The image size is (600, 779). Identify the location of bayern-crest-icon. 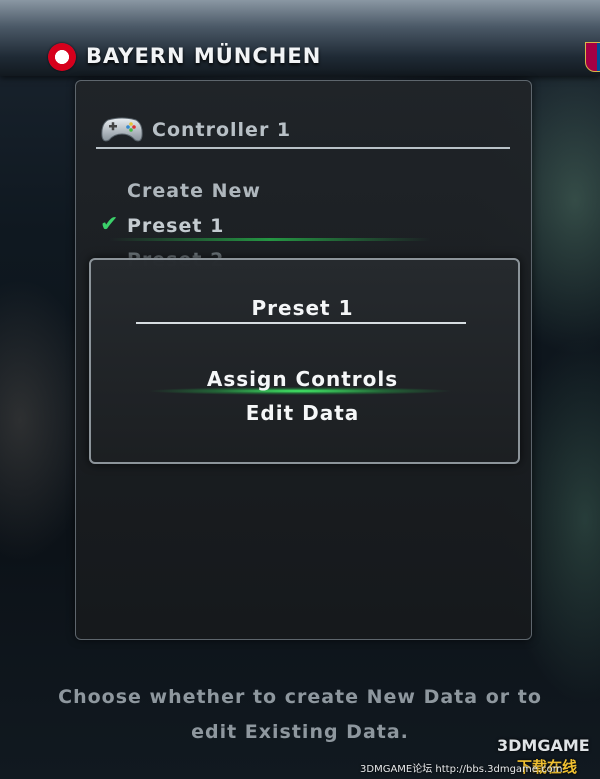
(62, 57).